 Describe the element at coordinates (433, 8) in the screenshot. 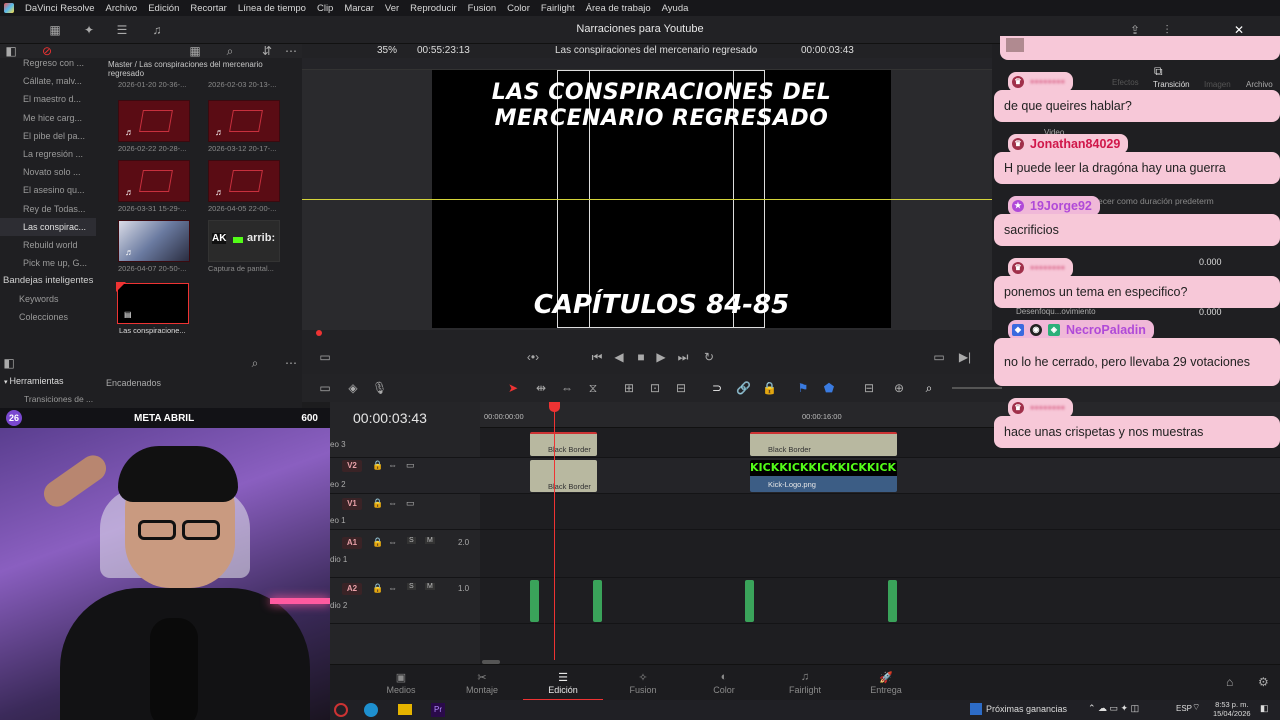

I see `menu-reproducir: Reproducir` at that location.